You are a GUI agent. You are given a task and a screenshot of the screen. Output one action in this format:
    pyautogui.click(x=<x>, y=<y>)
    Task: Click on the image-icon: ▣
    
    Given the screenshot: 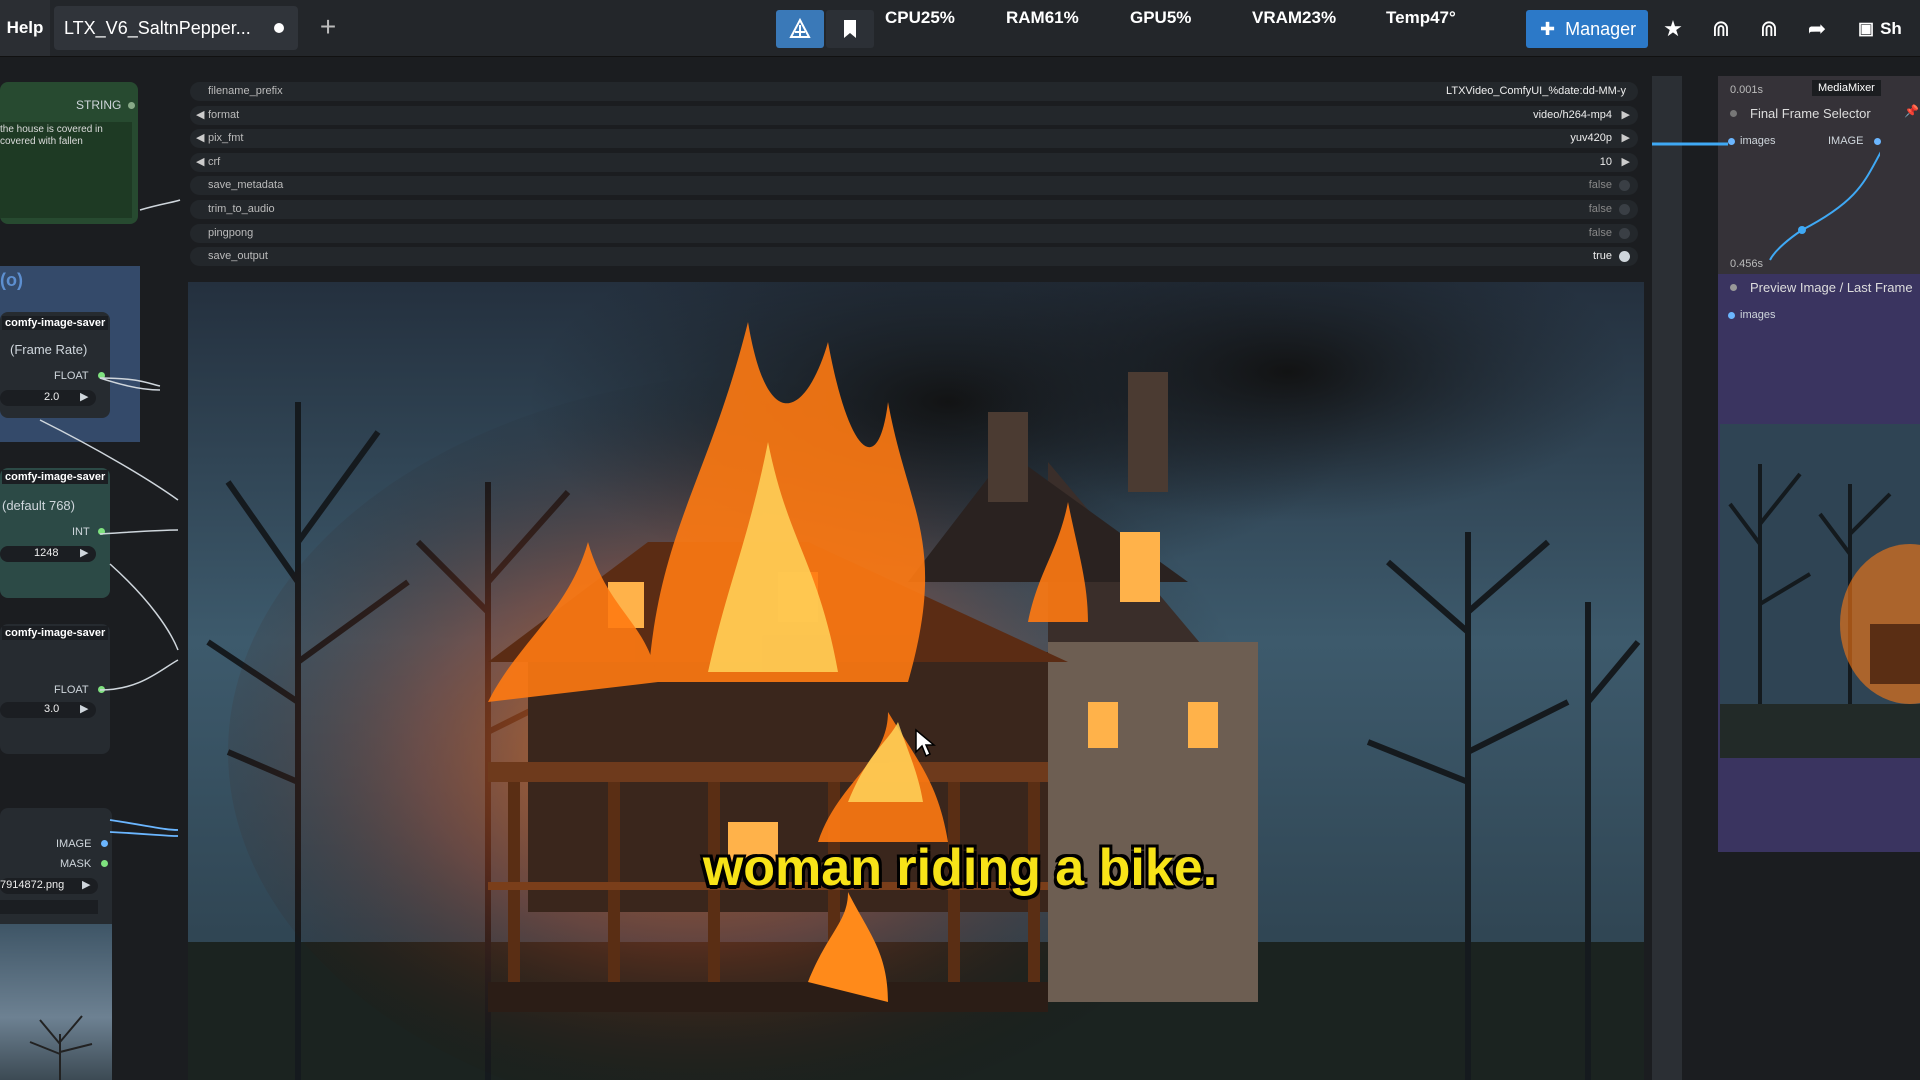 What is the action you would take?
    pyautogui.click(x=1866, y=28)
    